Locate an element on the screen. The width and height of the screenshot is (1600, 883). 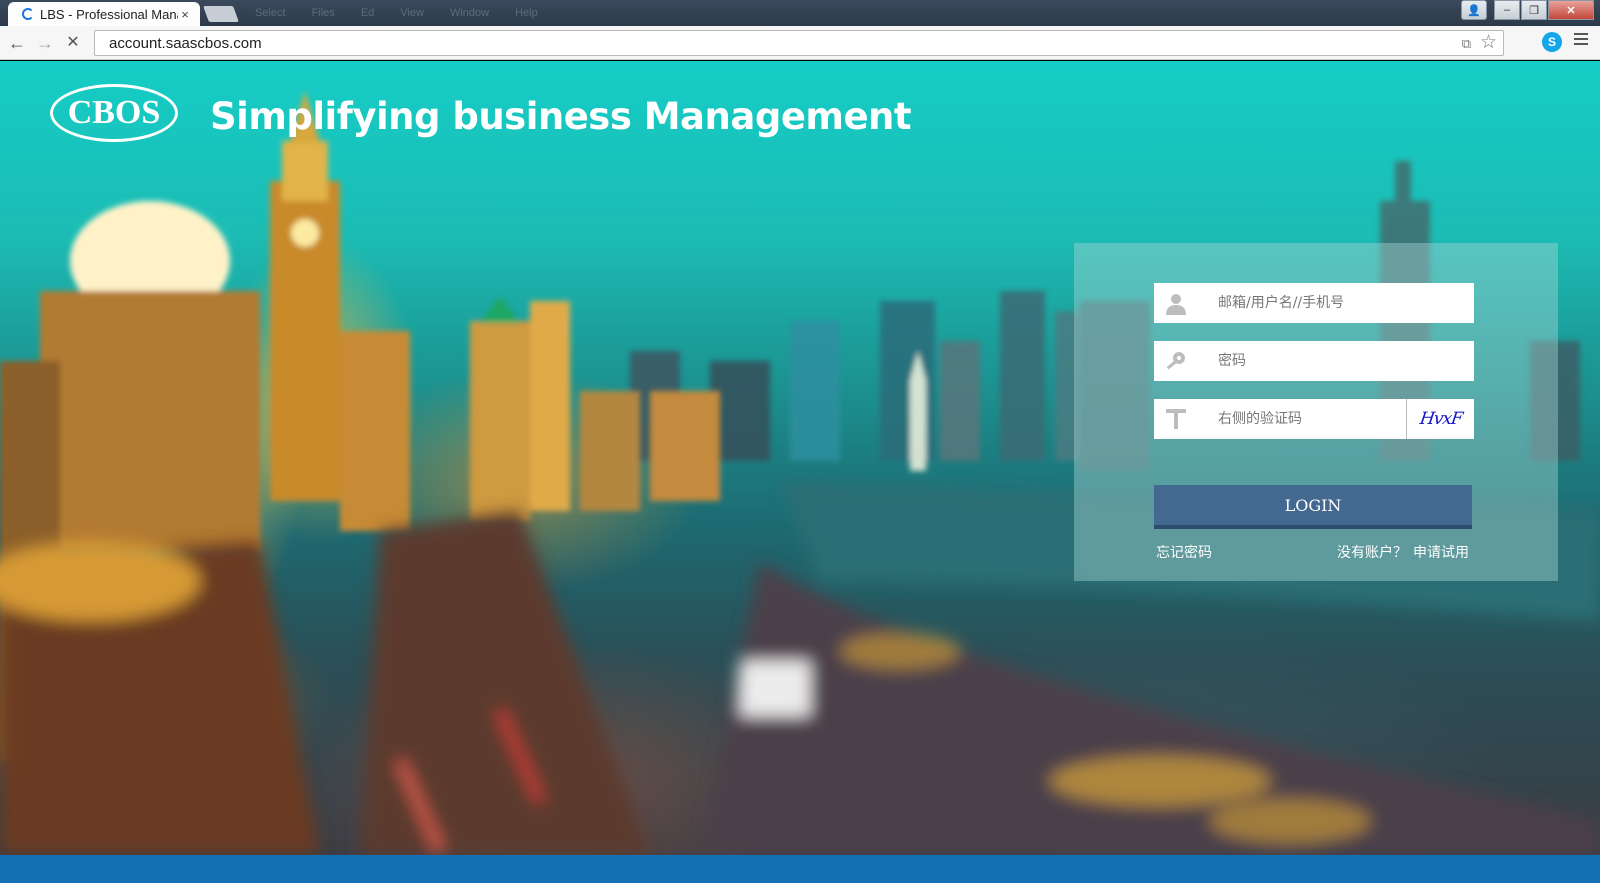
tab-close-icon: × is located at coordinates (185, 14).